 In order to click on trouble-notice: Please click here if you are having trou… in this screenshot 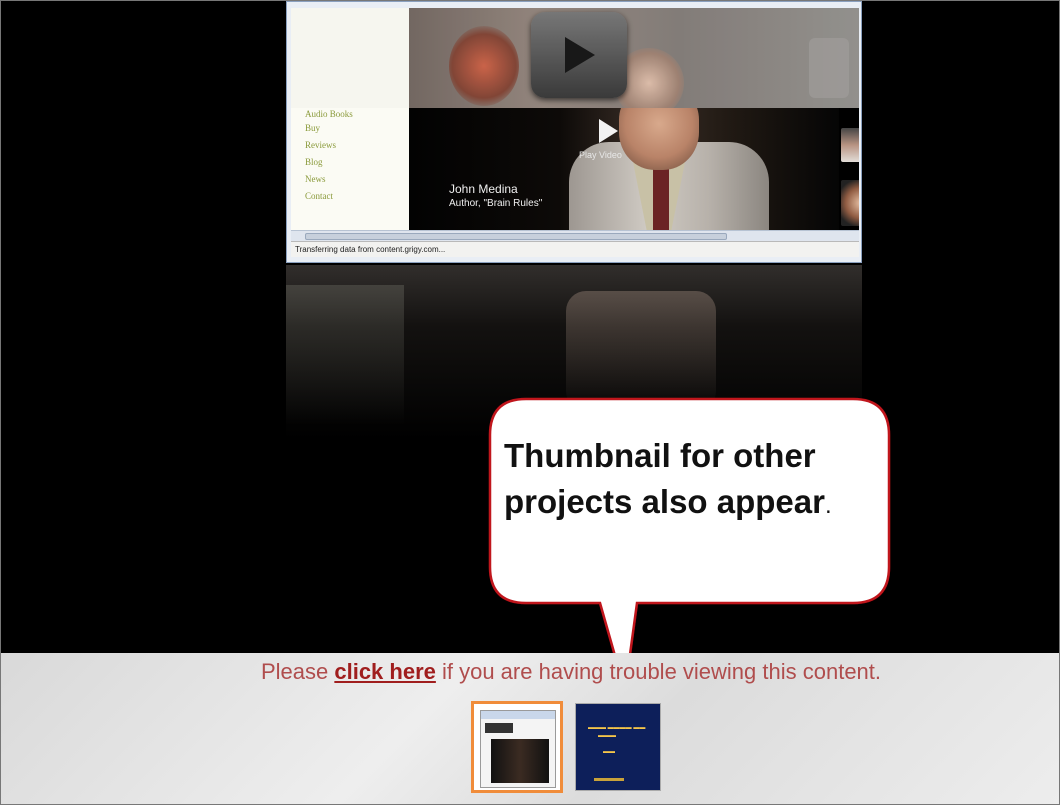, I will do `click(571, 671)`.